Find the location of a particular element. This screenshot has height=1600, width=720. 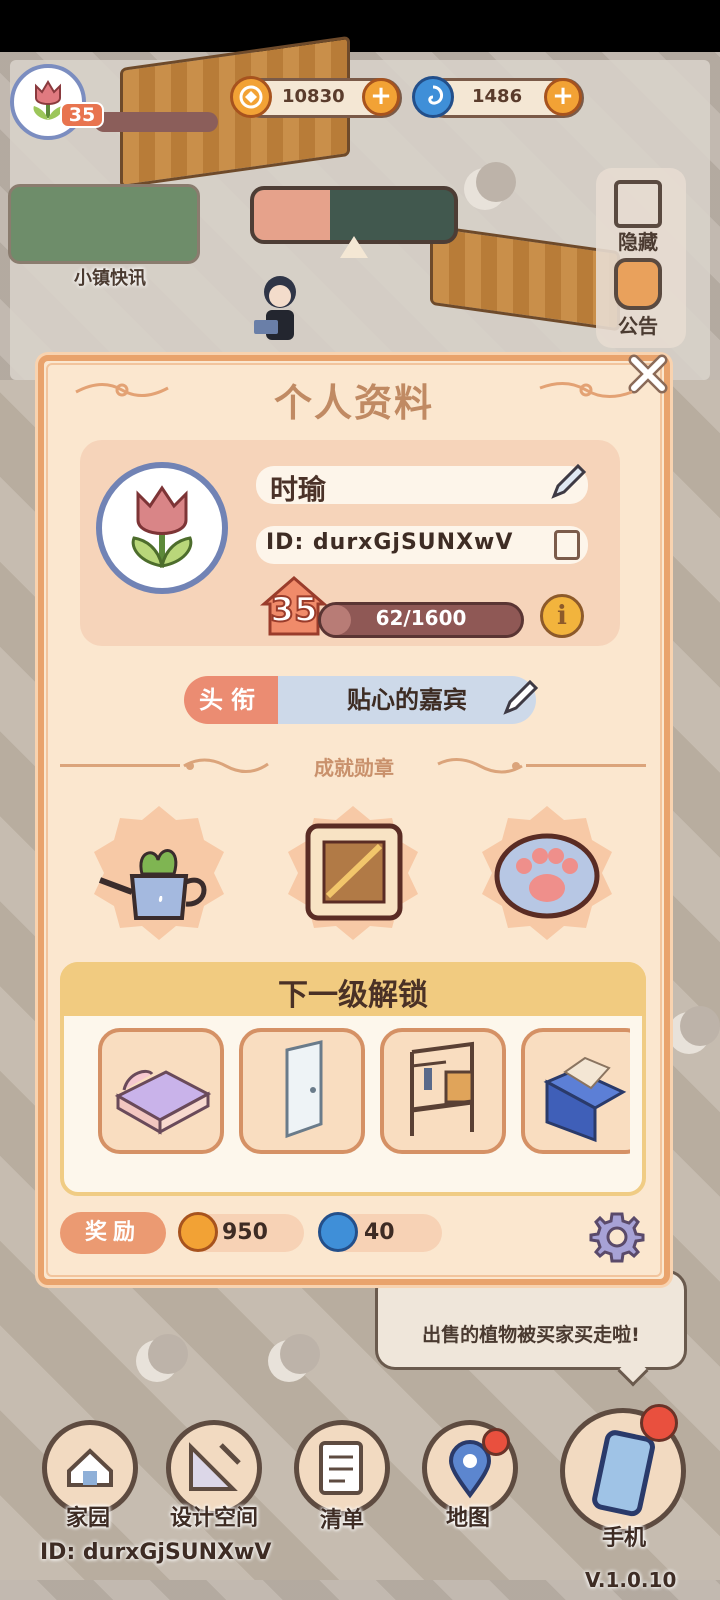

town-news-button is located at coordinates (104, 224).